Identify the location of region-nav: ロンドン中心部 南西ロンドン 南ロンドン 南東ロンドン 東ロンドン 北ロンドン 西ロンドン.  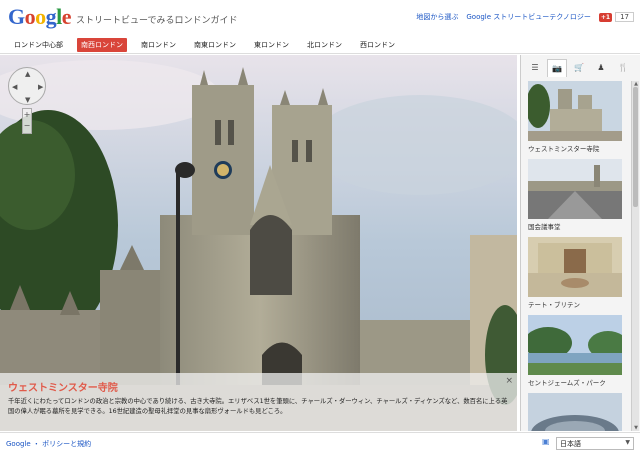
(320, 45).